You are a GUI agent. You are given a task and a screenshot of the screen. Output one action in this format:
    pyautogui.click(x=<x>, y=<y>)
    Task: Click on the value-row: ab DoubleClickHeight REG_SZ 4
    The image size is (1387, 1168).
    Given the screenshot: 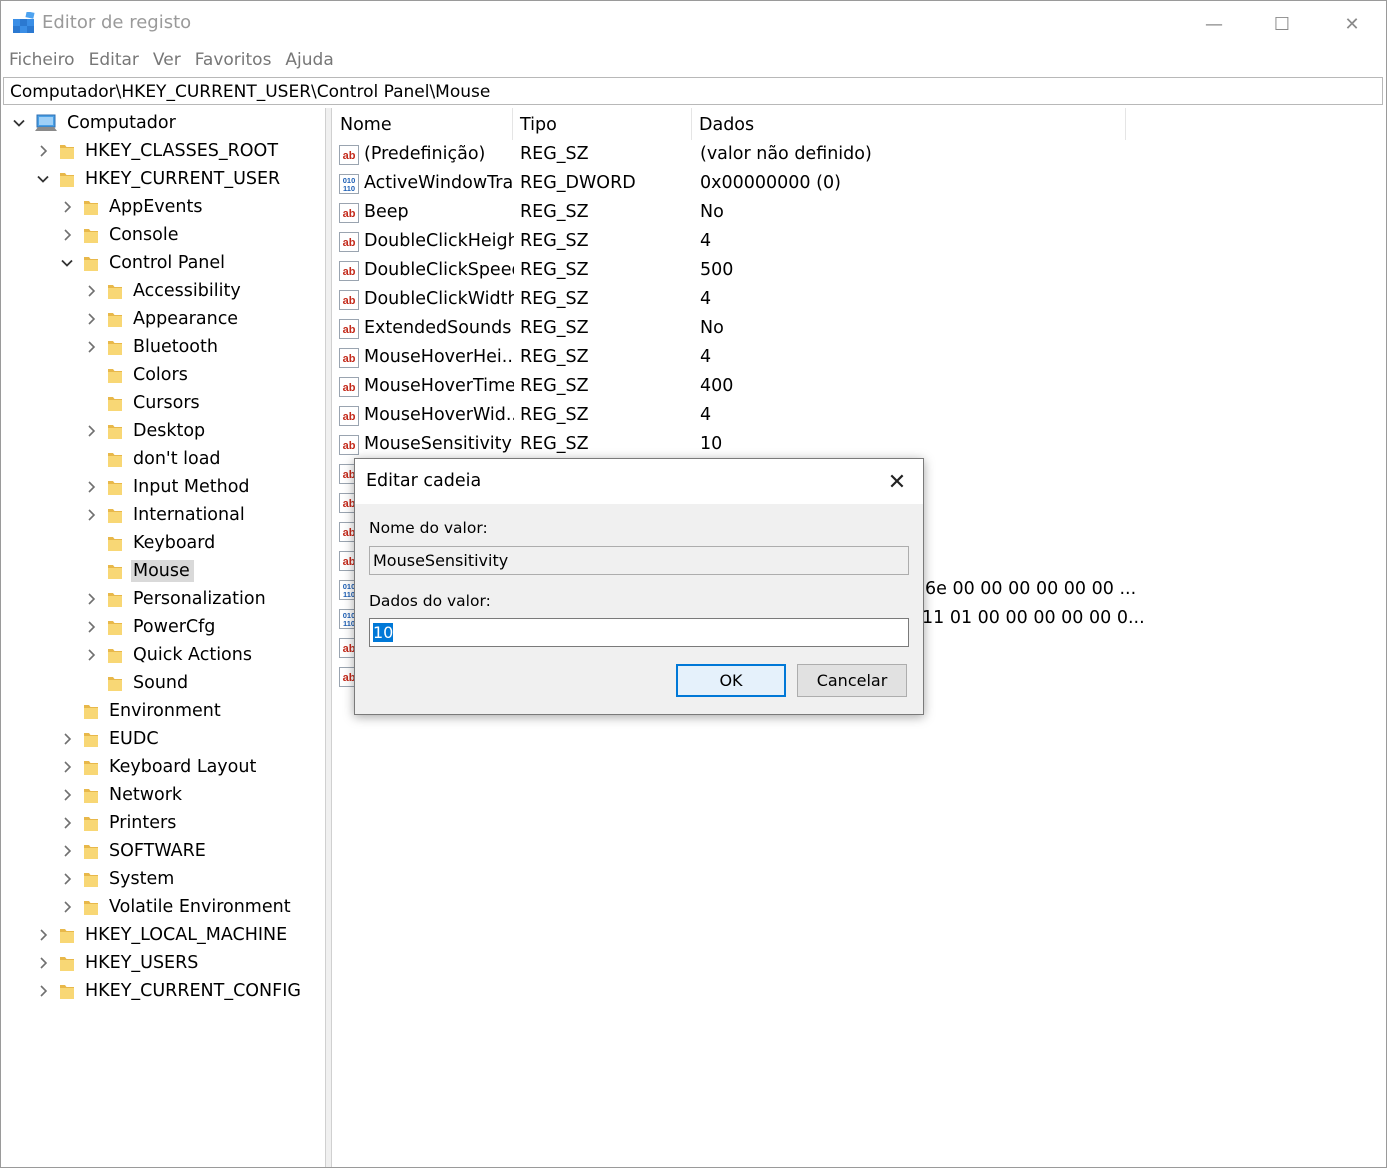 What is the action you would take?
    pyautogui.click(x=858, y=242)
    